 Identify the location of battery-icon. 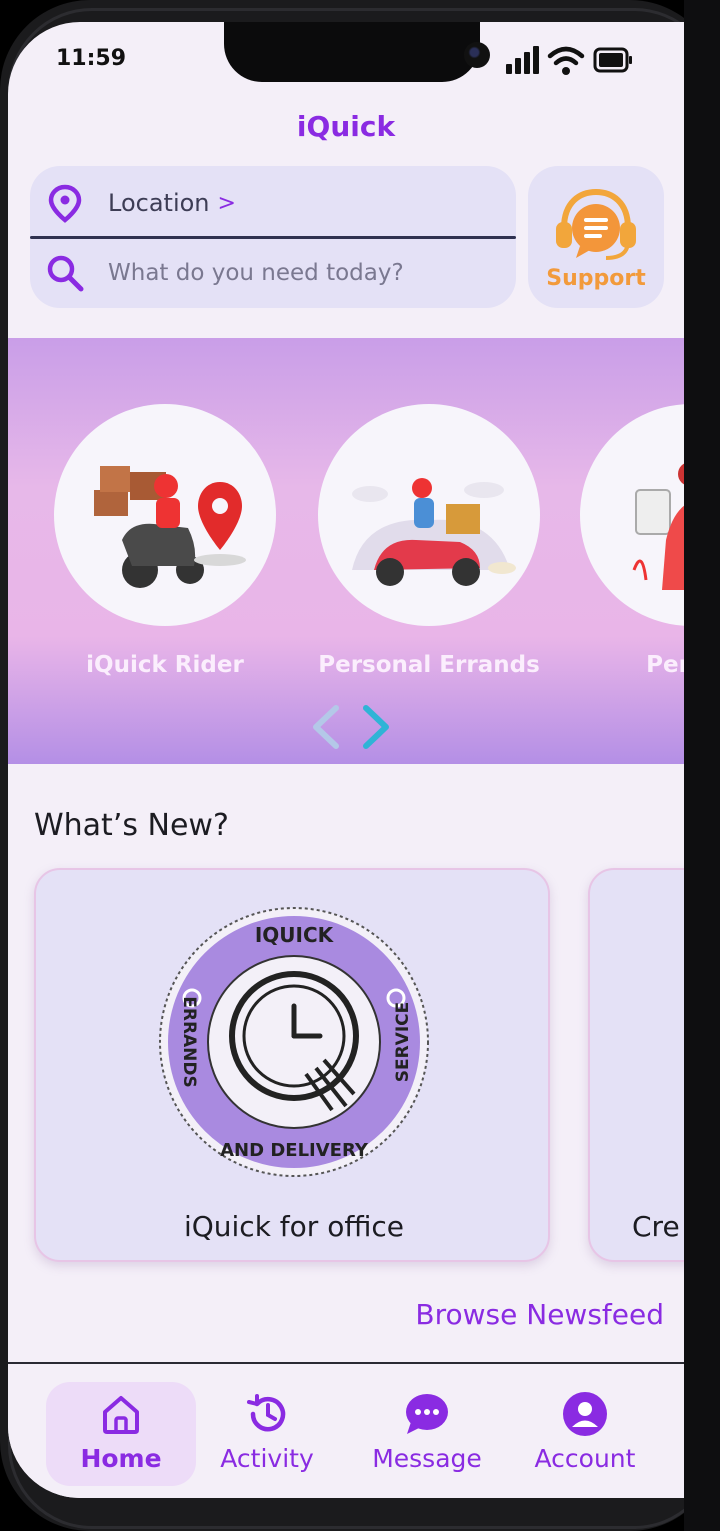
(612, 60).